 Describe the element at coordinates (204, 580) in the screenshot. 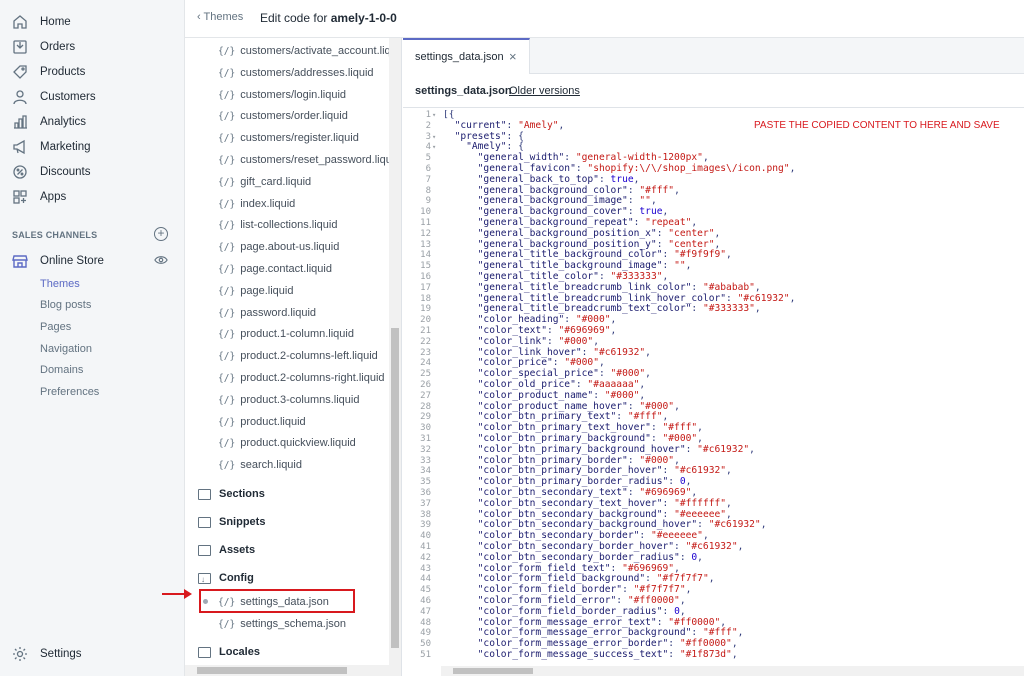

I see `folder-open-icon` at that location.